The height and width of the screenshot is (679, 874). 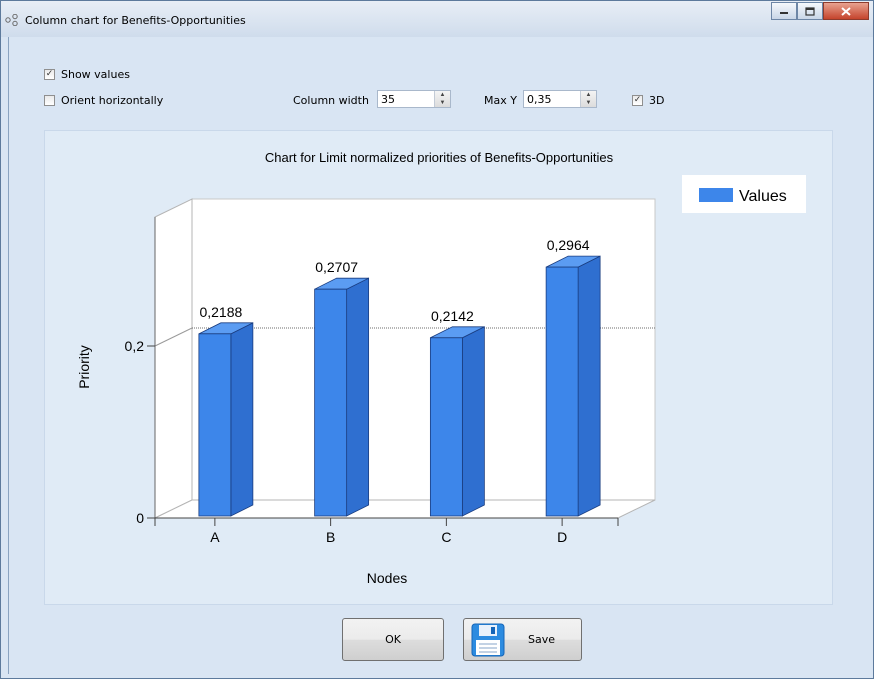 I want to click on x-tick-label: C, so click(x=446, y=537).